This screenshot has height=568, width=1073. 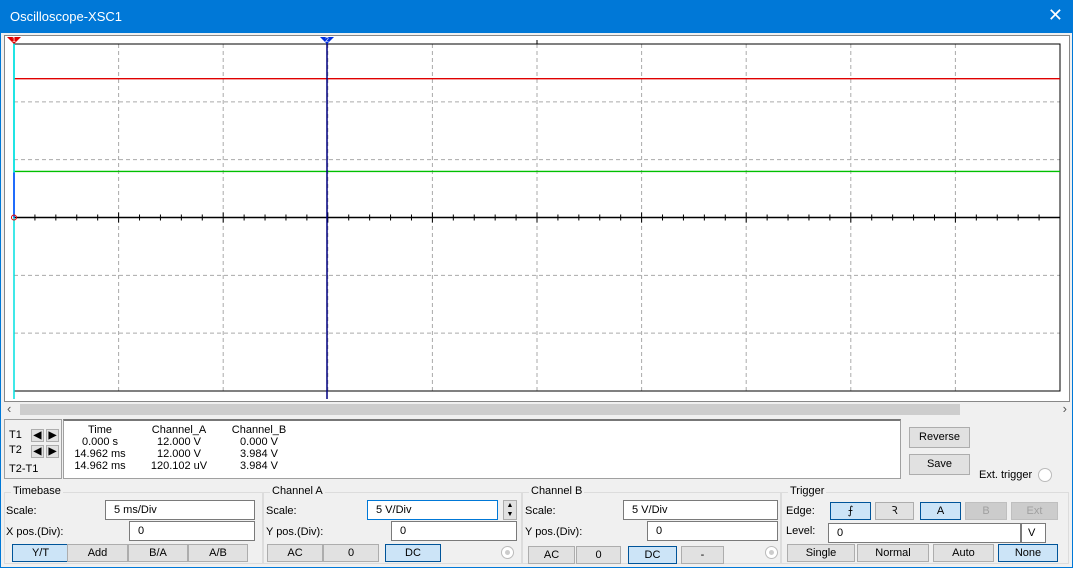 What do you see at coordinates (939, 437) in the screenshot?
I see `reverse-button: Reverse` at bounding box center [939, 437].